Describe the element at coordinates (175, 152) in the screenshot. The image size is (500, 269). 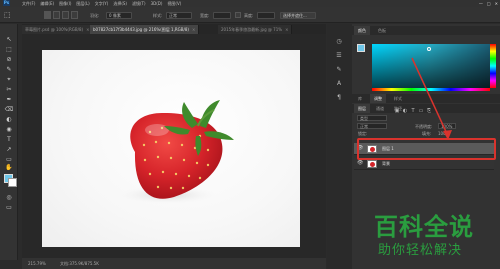
I see `strawberry-image` at that location.